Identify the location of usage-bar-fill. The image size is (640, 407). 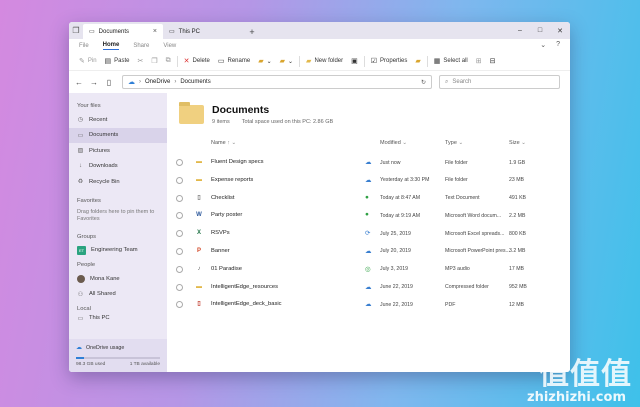
(80, 358).